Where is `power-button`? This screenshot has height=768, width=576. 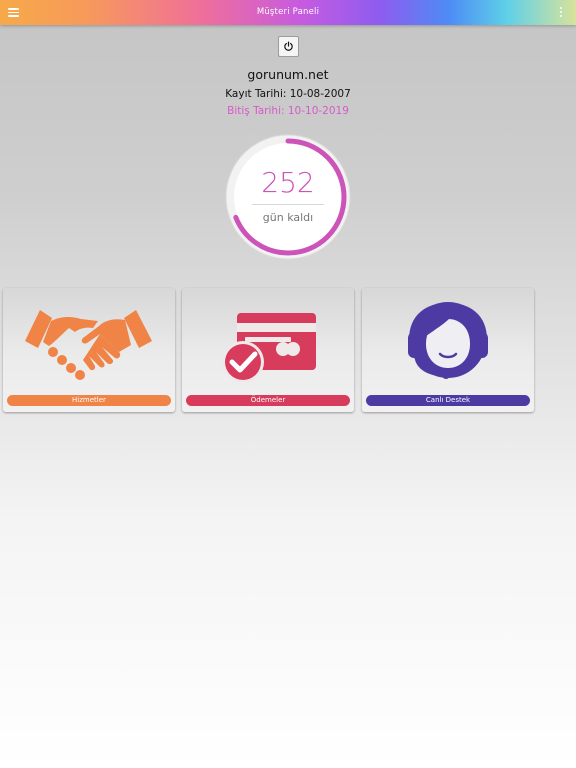
power-button is located at coordinates (288, 46).